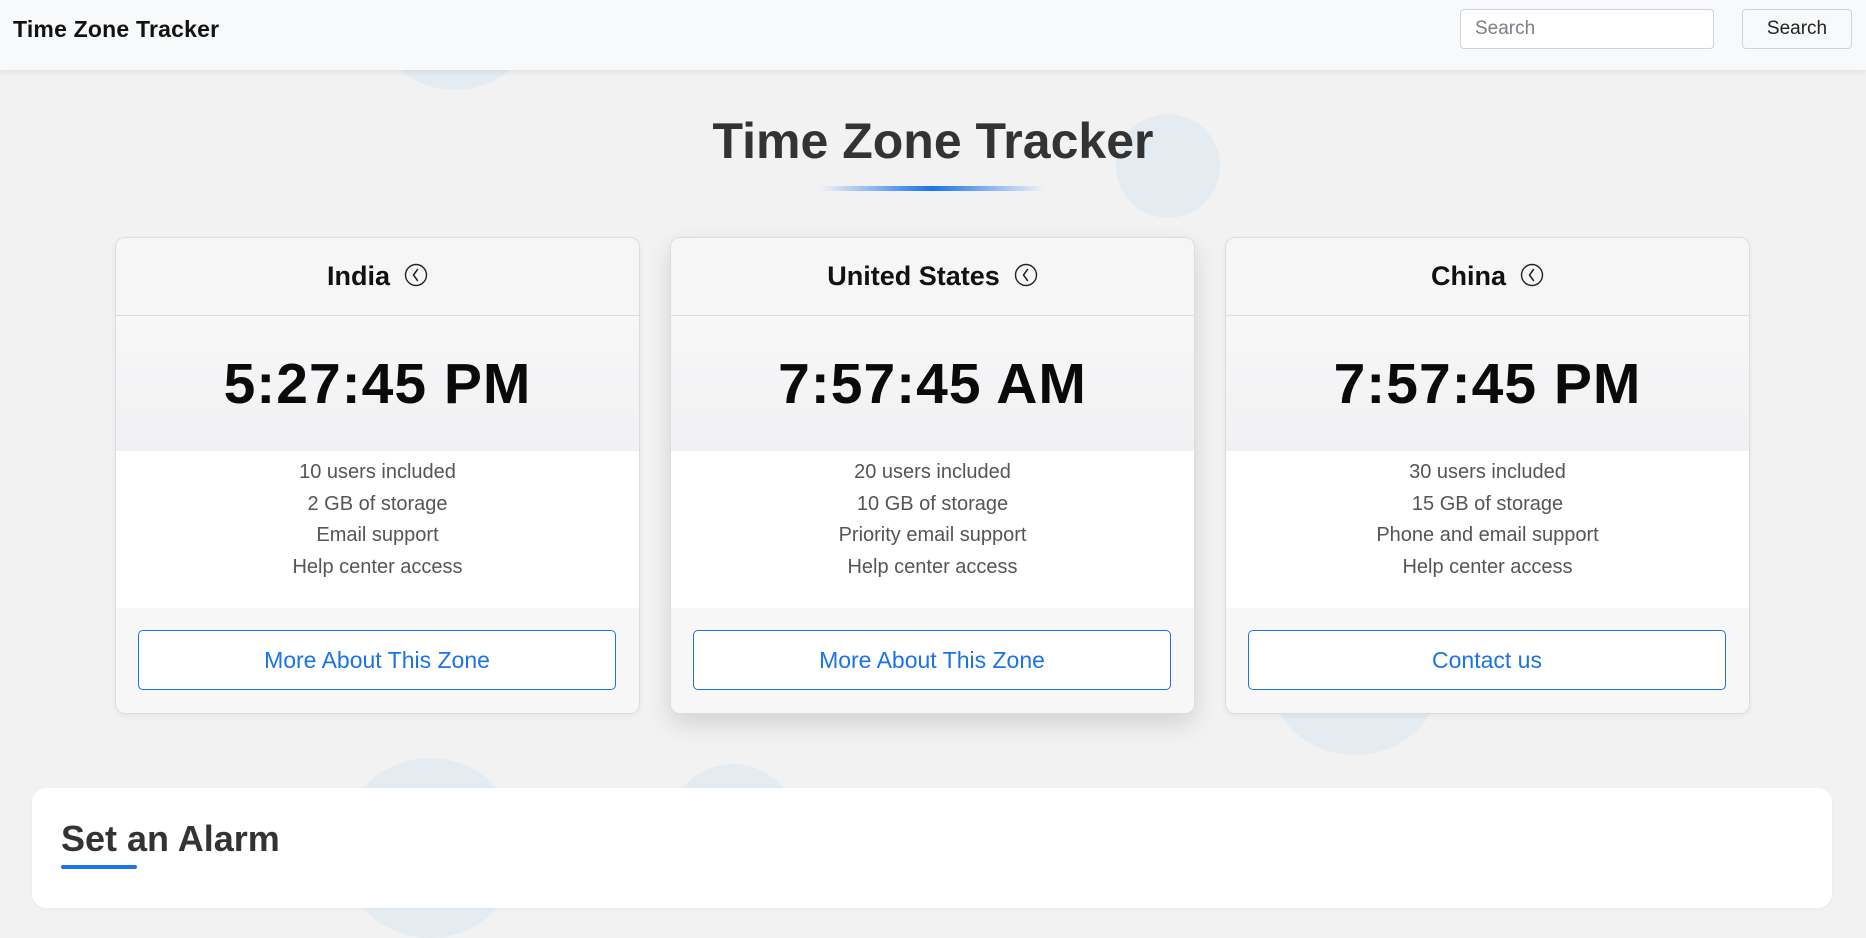 The height and width of the screenshot is (938, 1866). I want to click on brand-link: Time Zone Tracker, so click(116, 29).